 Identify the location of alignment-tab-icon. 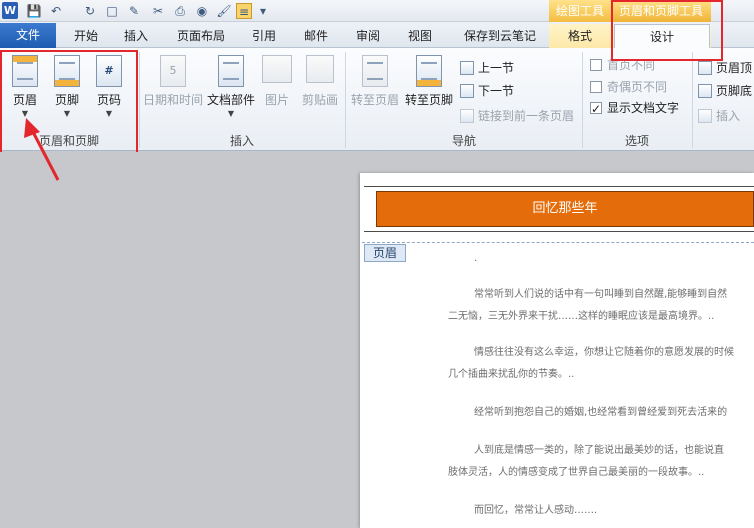
(705, 116).